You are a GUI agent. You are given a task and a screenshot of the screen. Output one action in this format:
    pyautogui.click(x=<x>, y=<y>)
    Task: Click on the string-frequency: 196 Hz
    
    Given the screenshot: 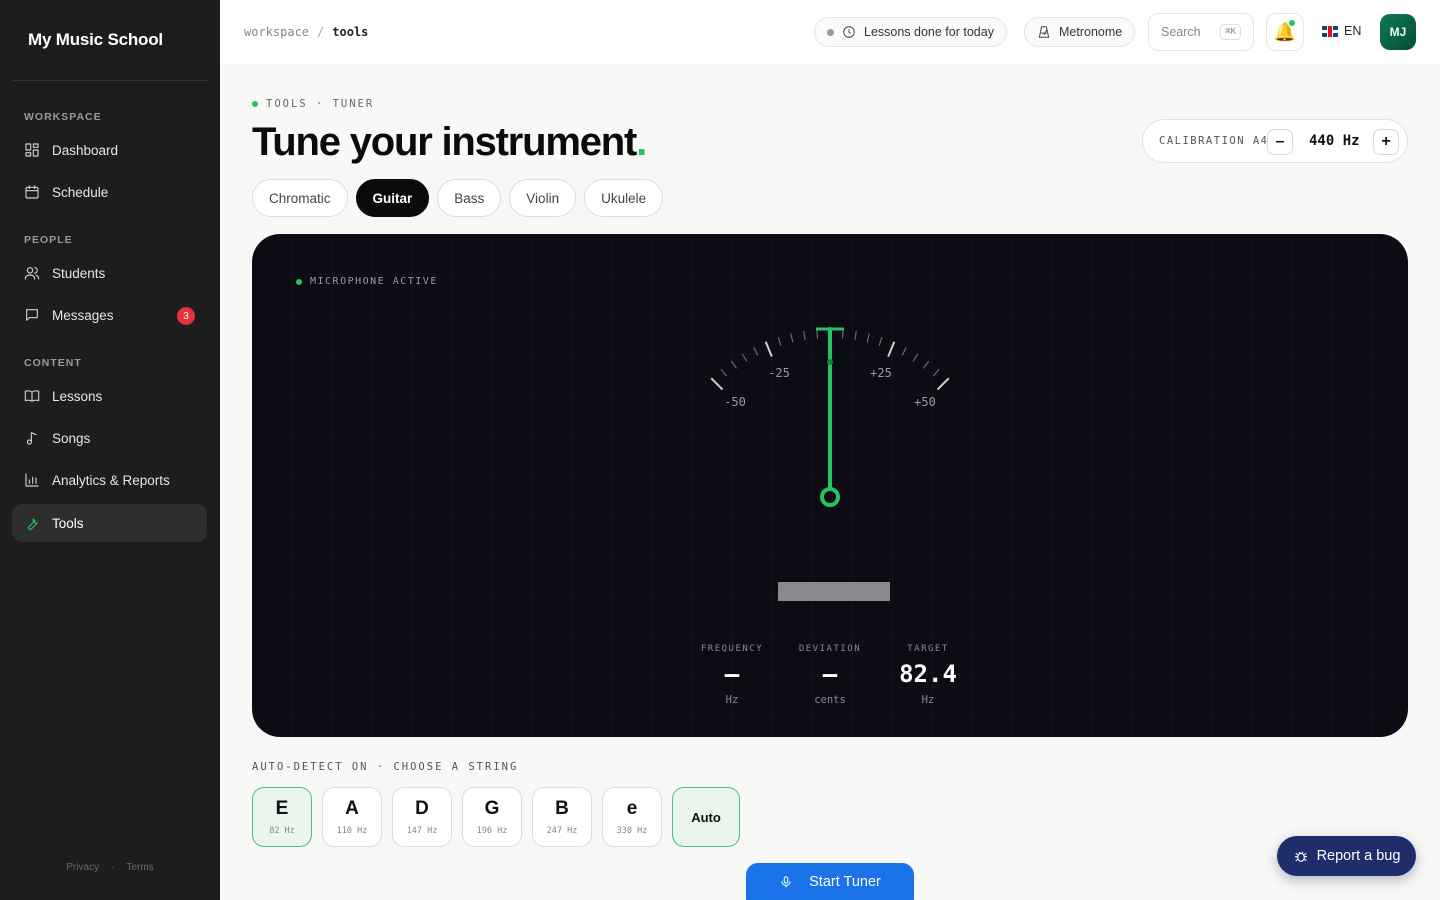 What is the action you would take?
    pyautogui.click(x=492, y=831)
    